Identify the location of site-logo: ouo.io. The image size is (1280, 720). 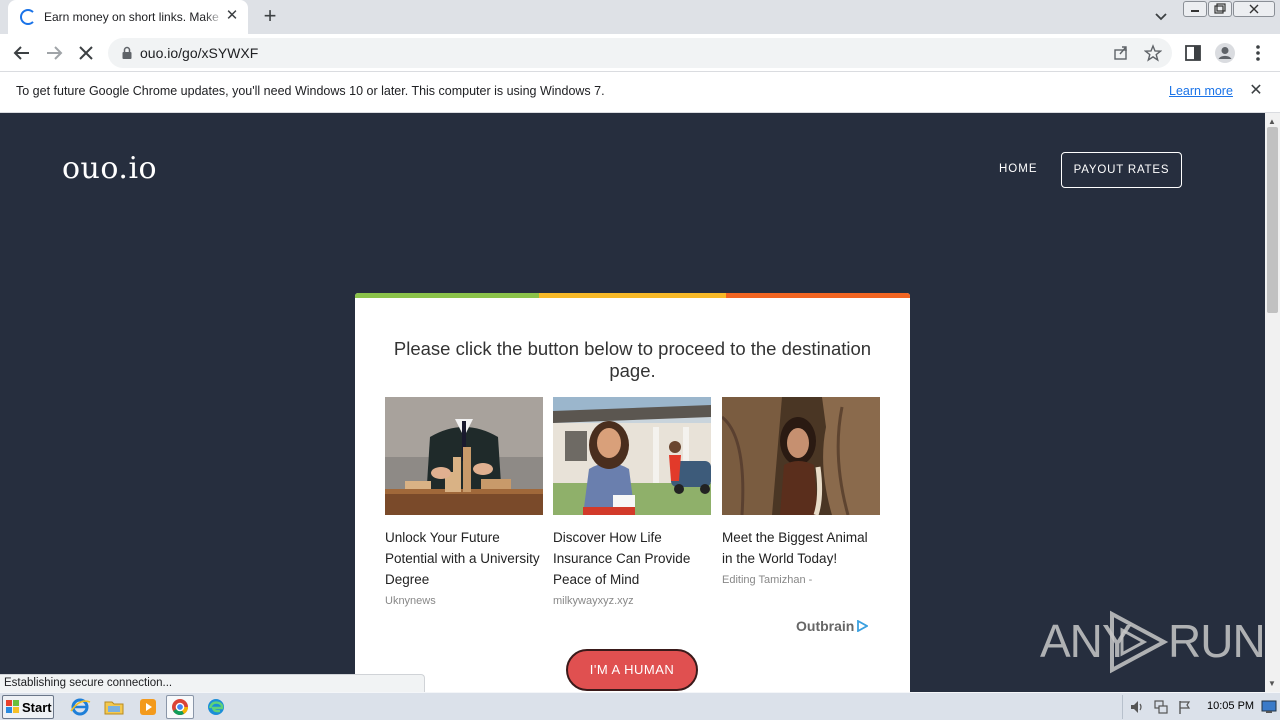
(109, 168).